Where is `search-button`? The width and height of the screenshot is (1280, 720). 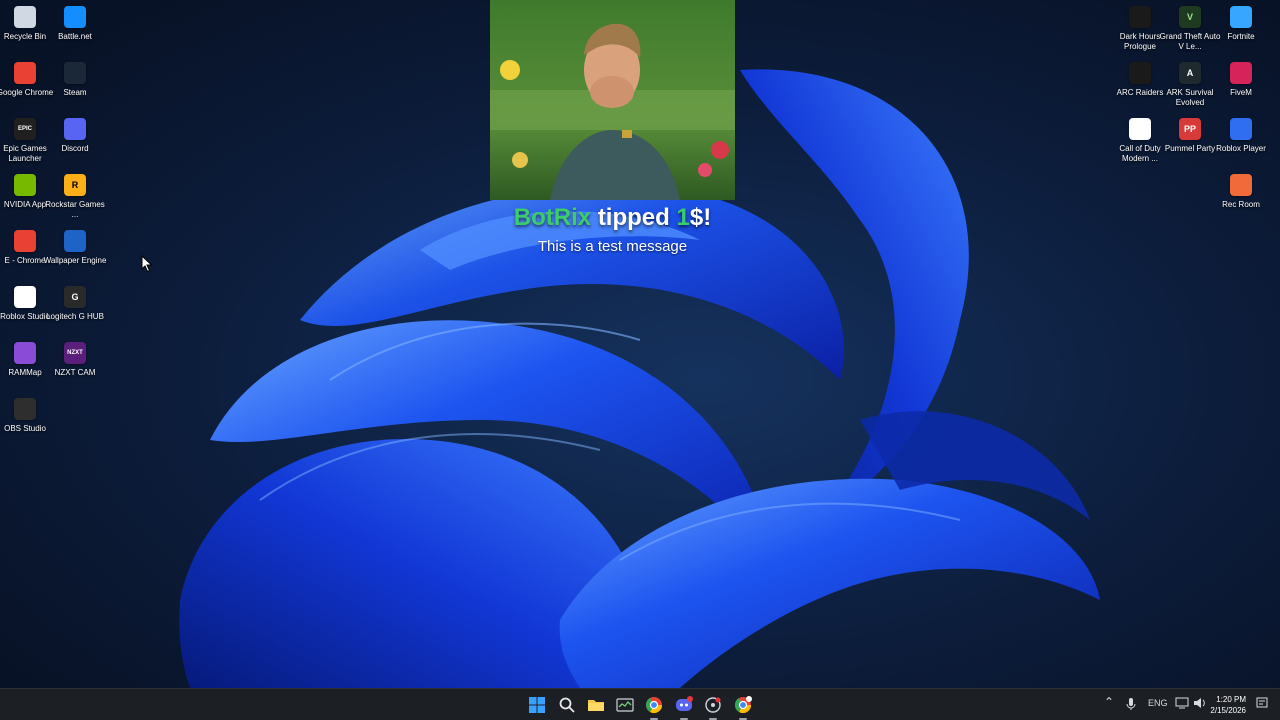 search-button is located at coordinates (567, 705).